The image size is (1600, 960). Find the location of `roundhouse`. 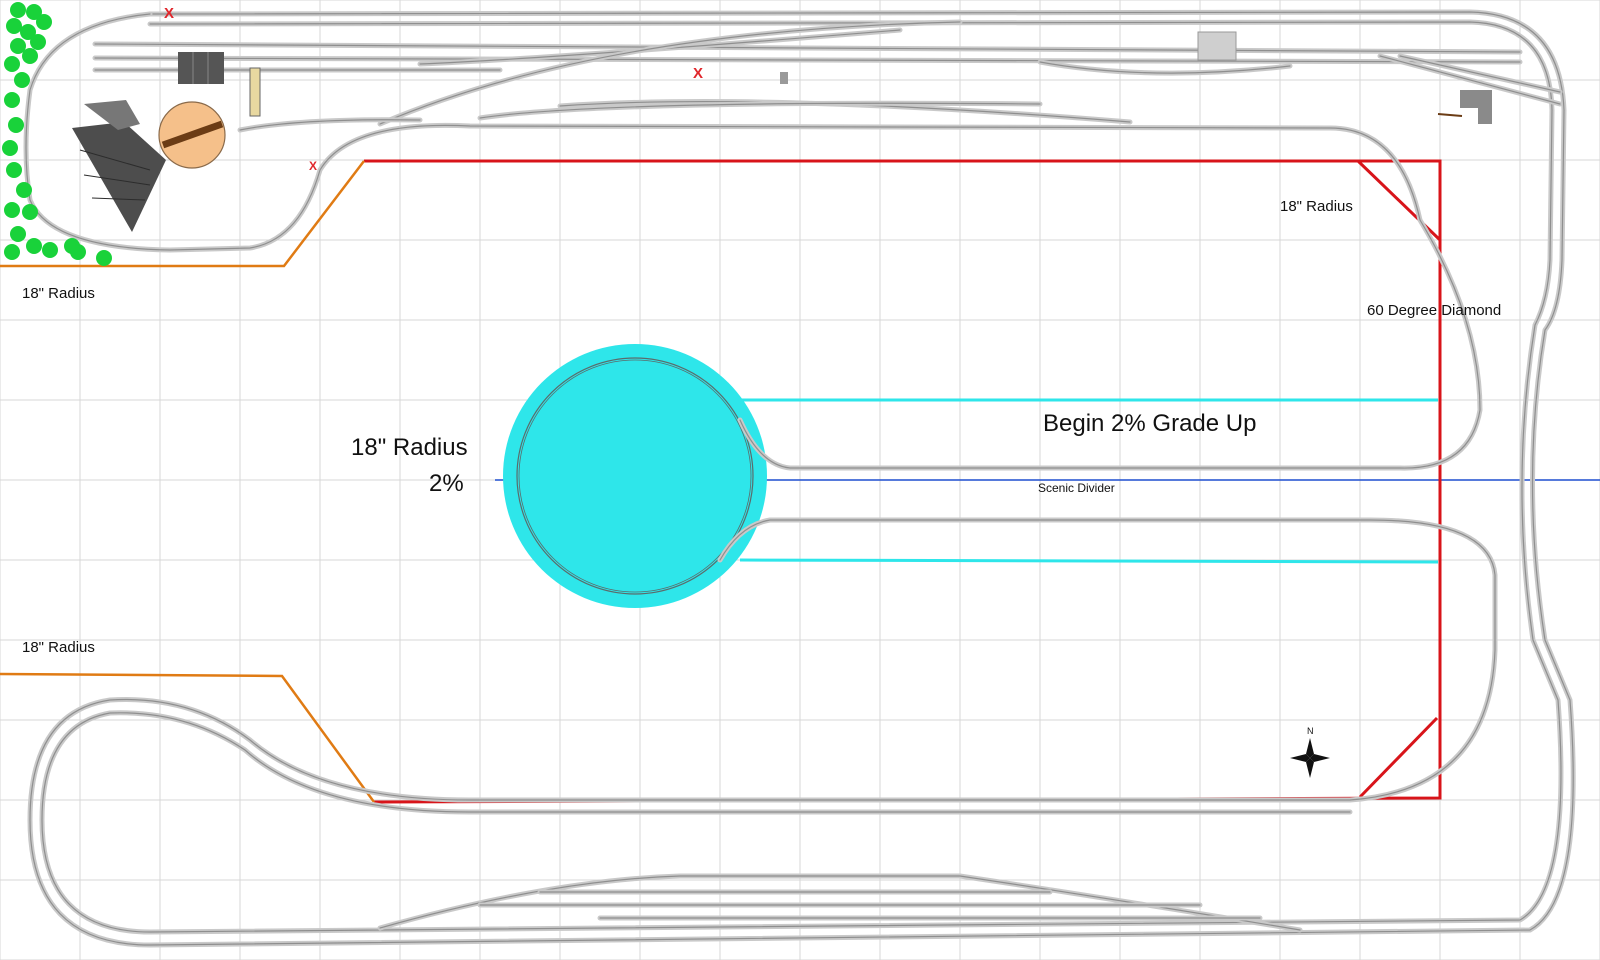

roundhouse is located at coordinates (119, 166).